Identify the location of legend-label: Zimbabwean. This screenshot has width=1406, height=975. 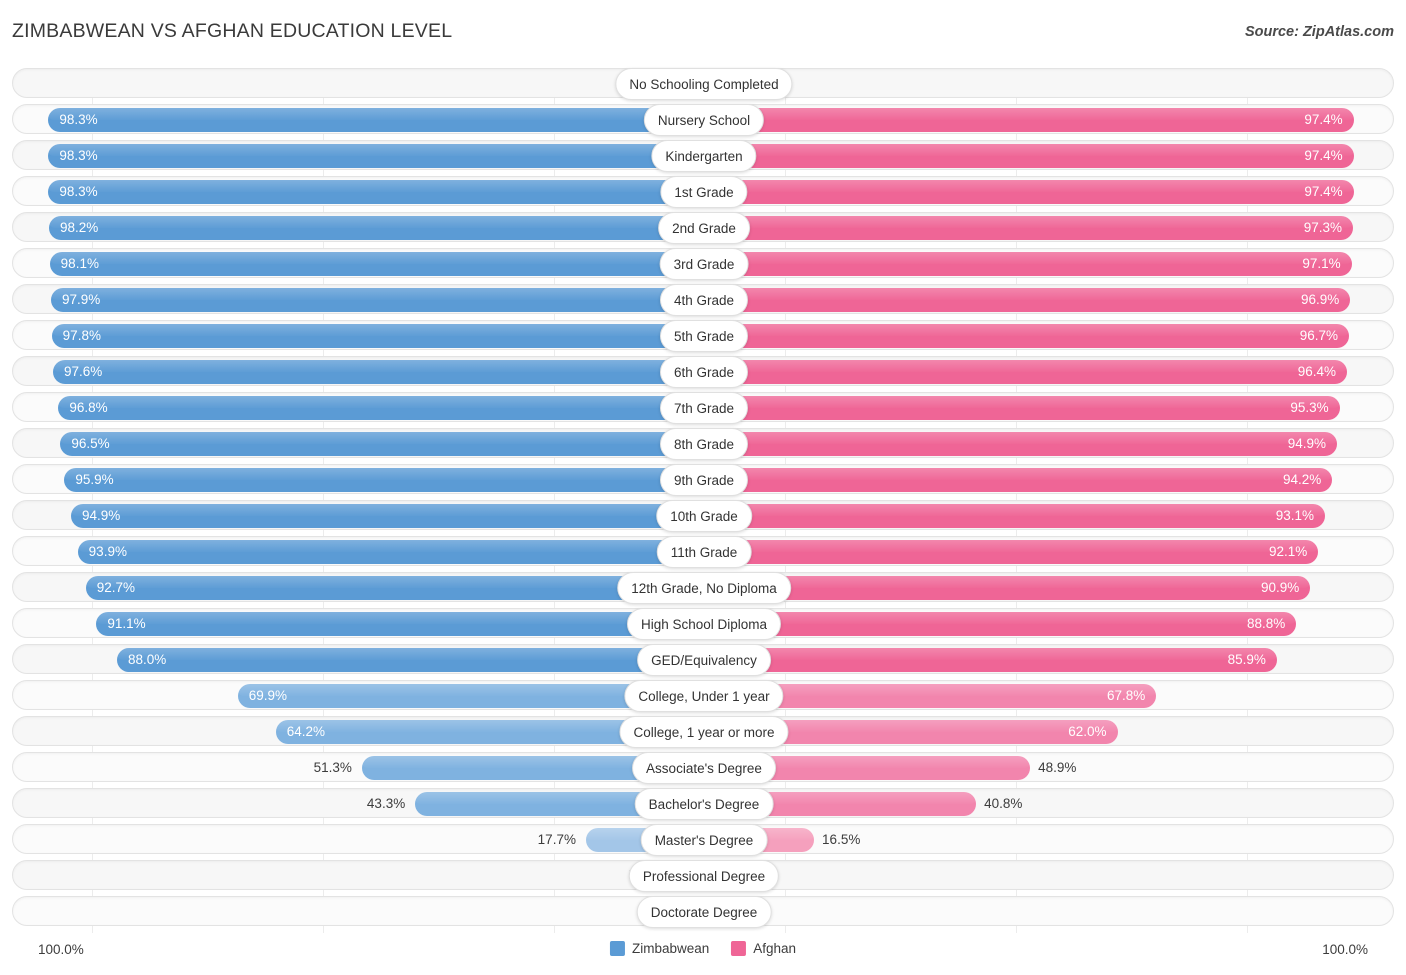
(670, 948).